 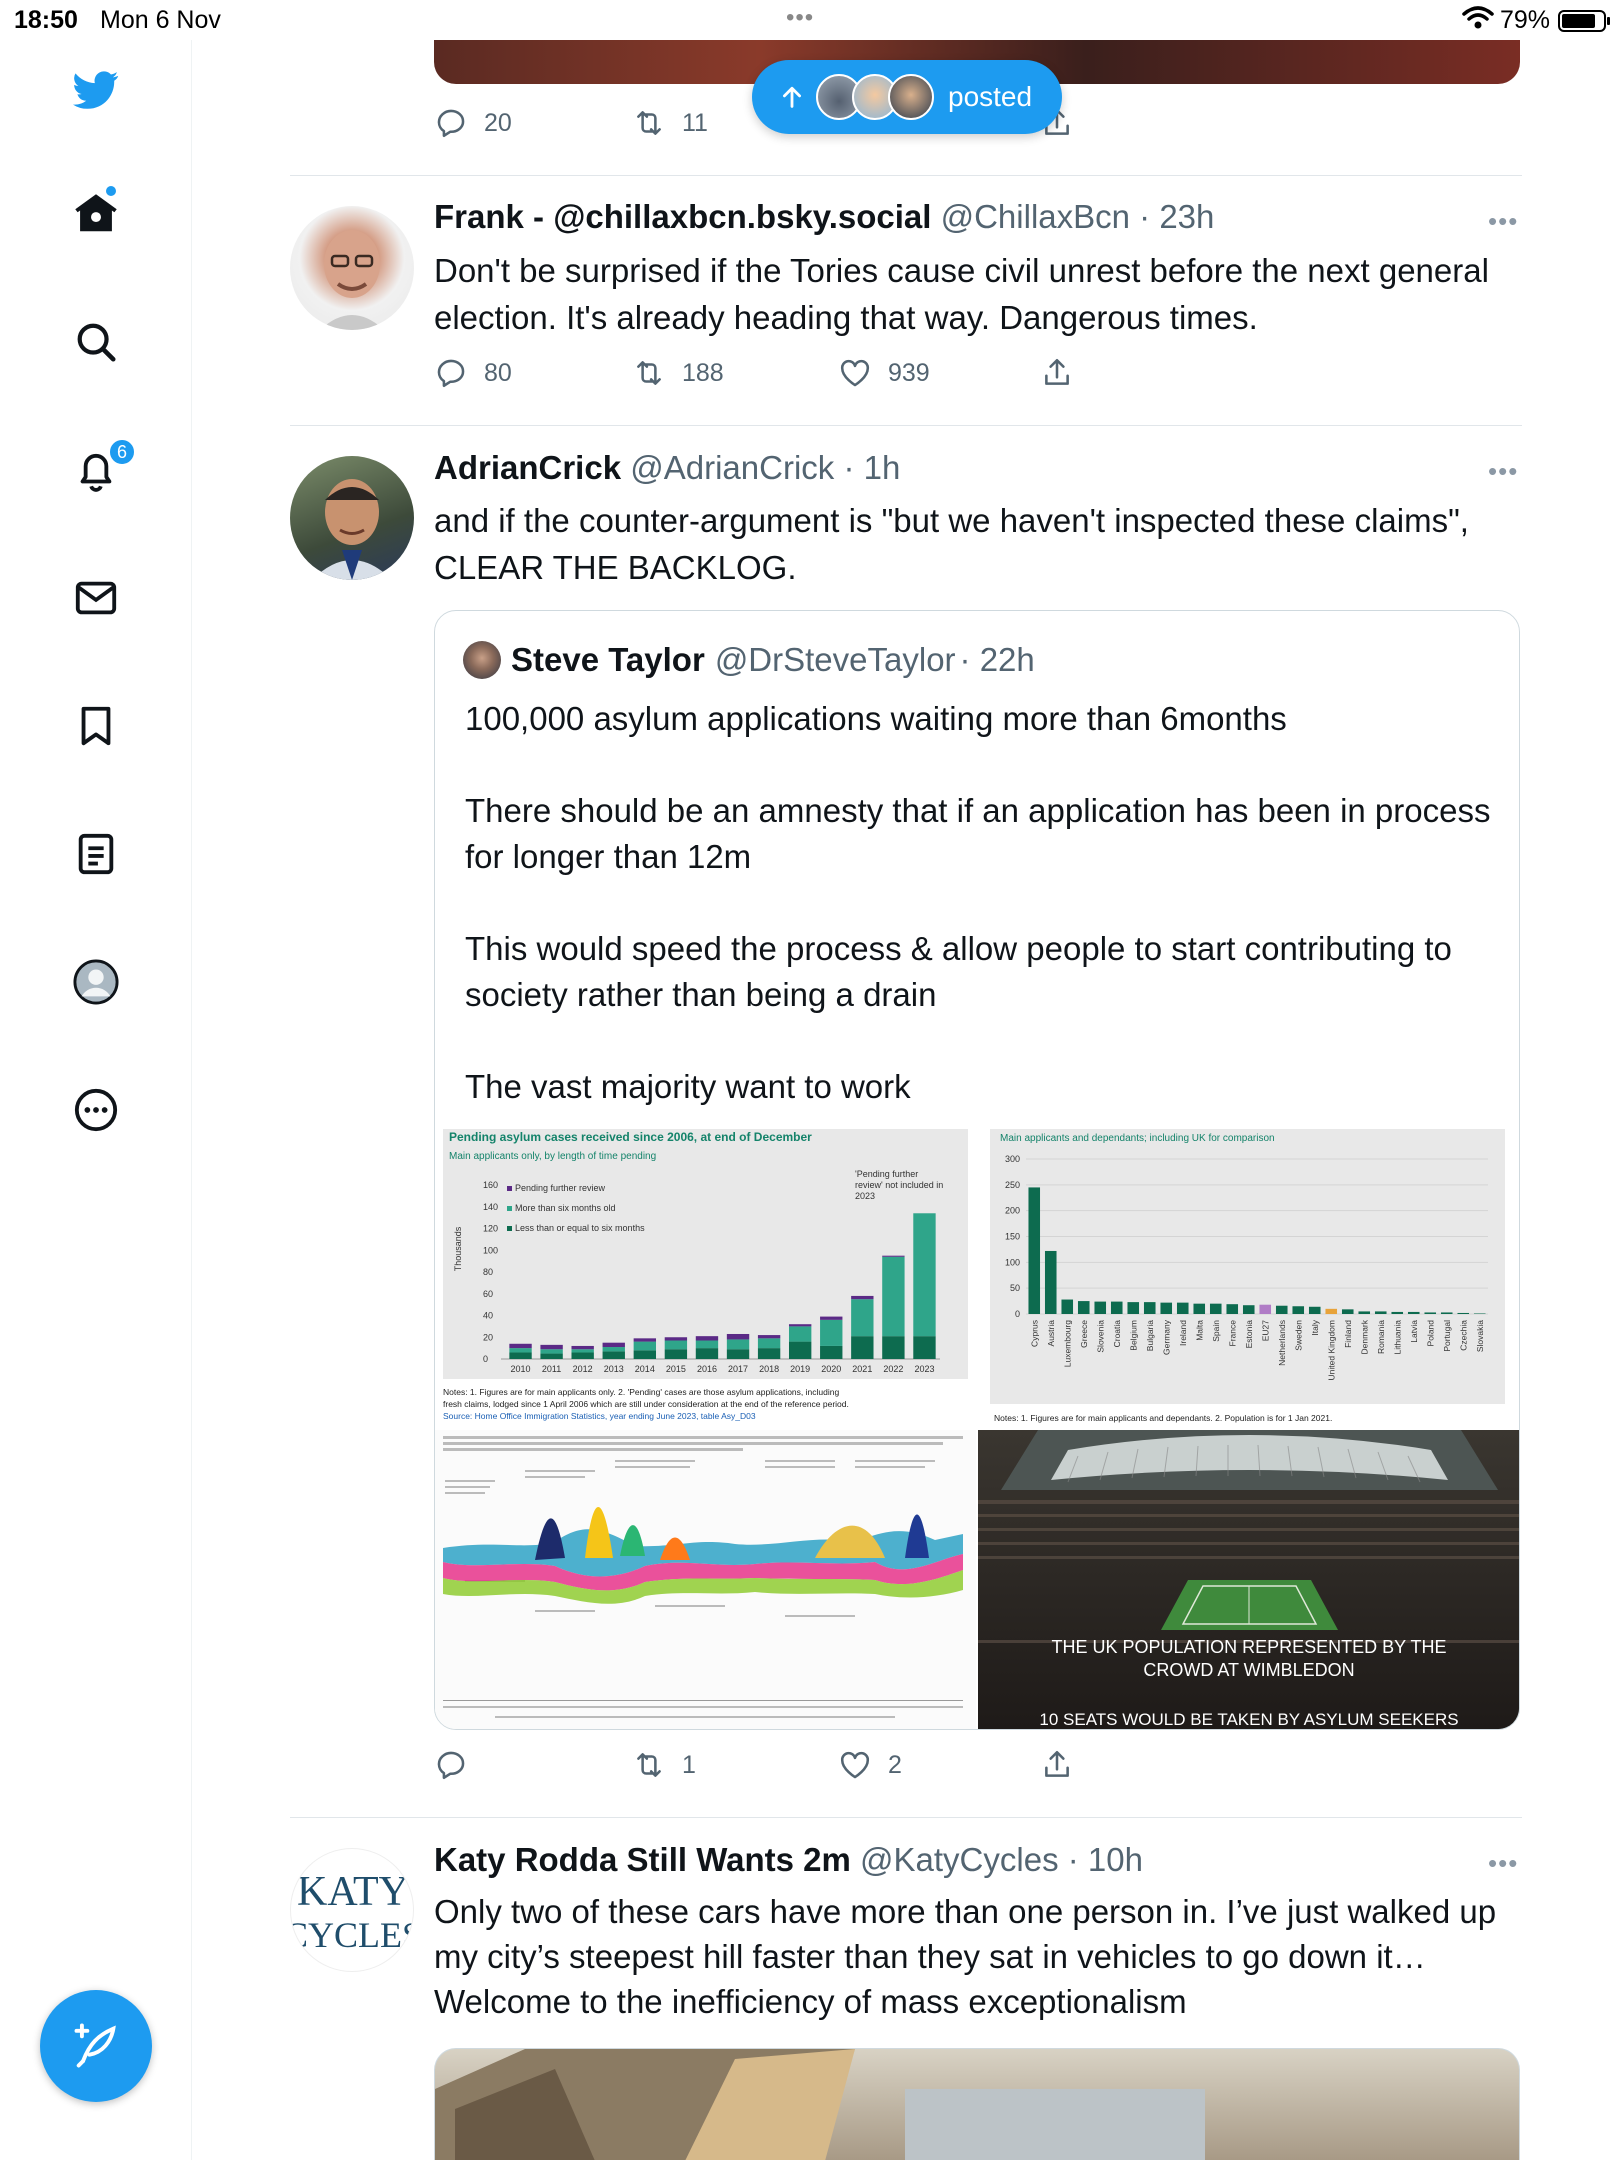 I want to click on author-name: AdrianCrick, so click(x=527, y=467).